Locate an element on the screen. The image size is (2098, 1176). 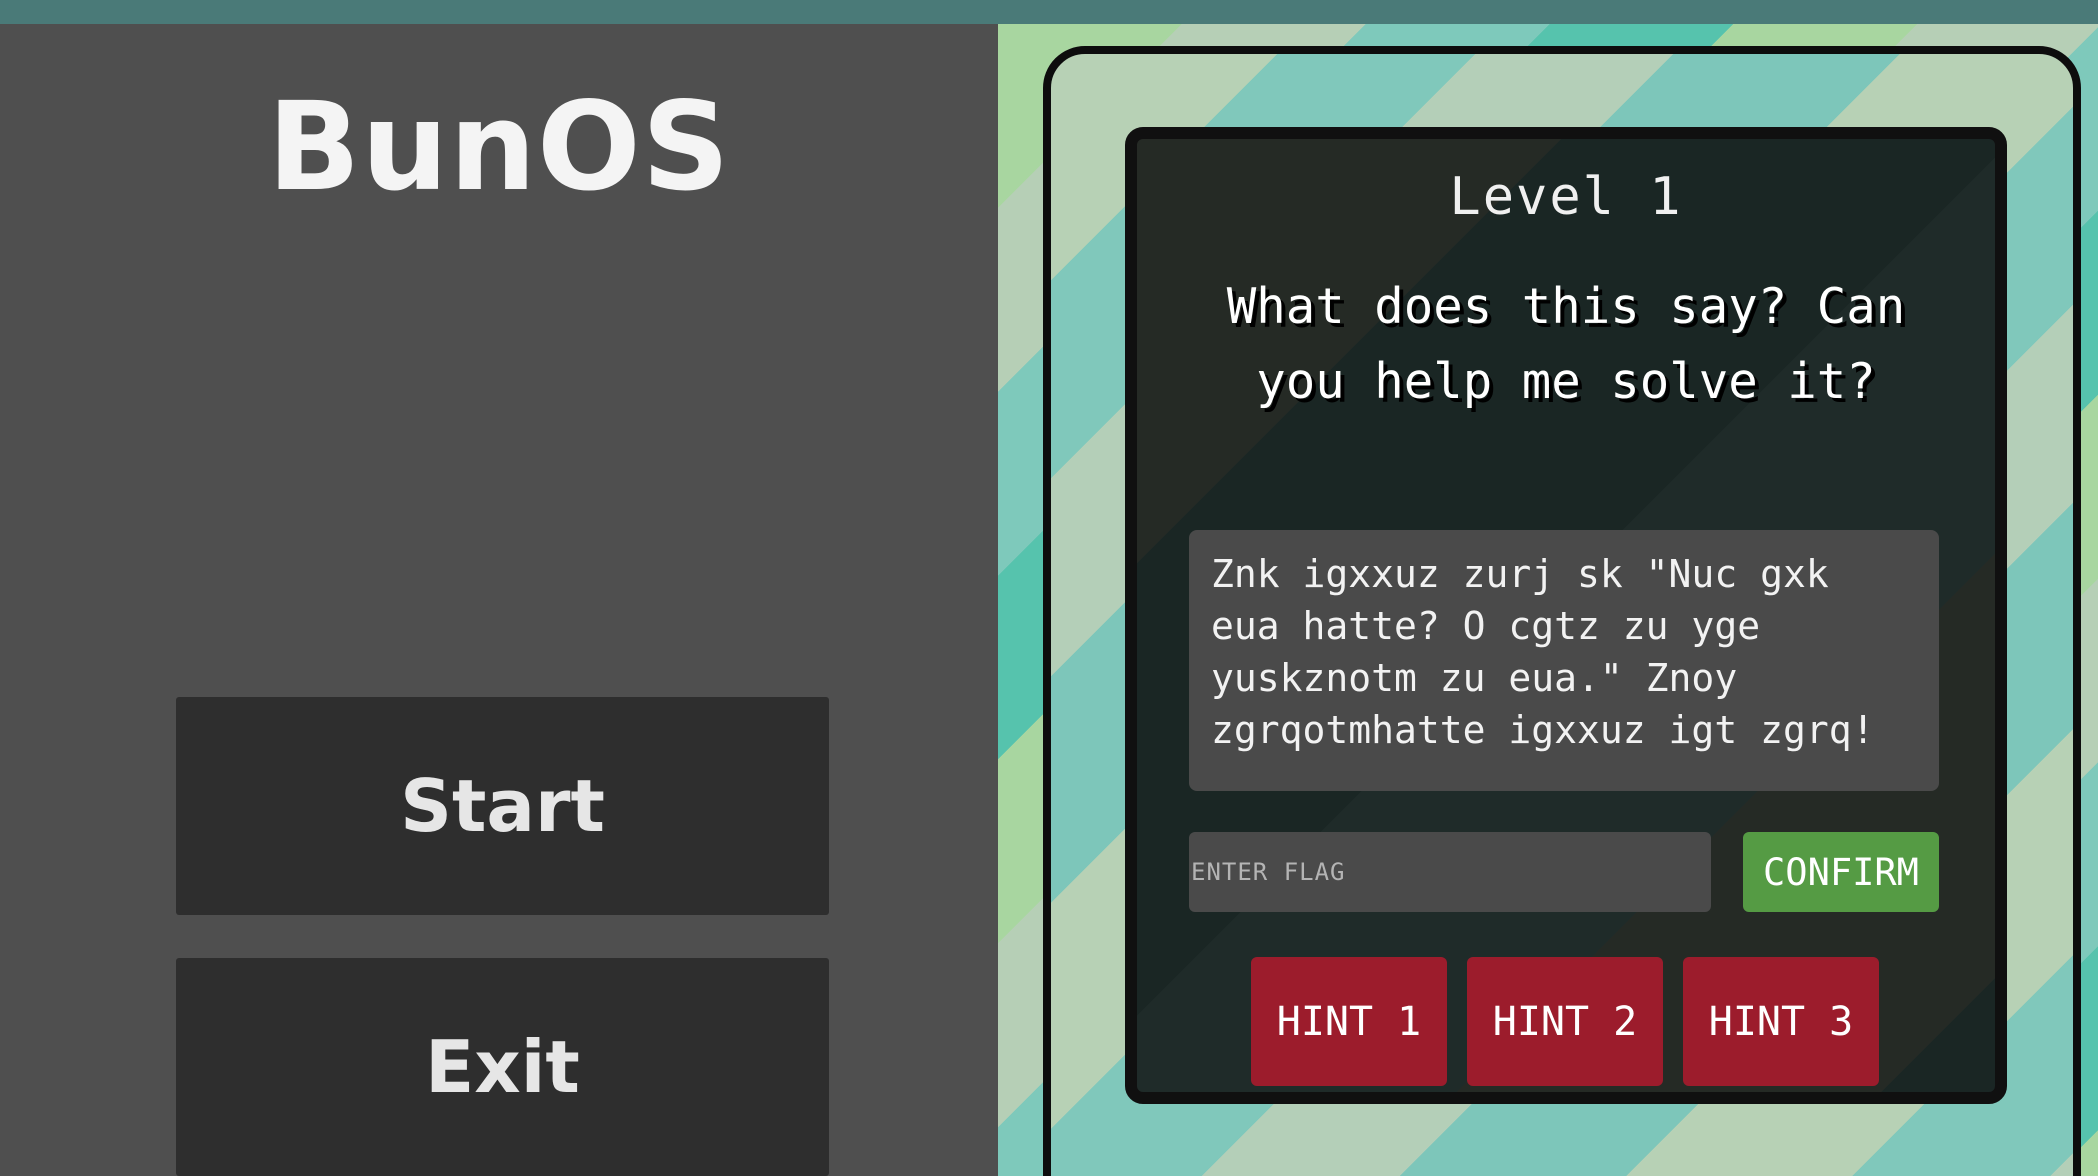
top-bar is located at coordinates (1049, 12).